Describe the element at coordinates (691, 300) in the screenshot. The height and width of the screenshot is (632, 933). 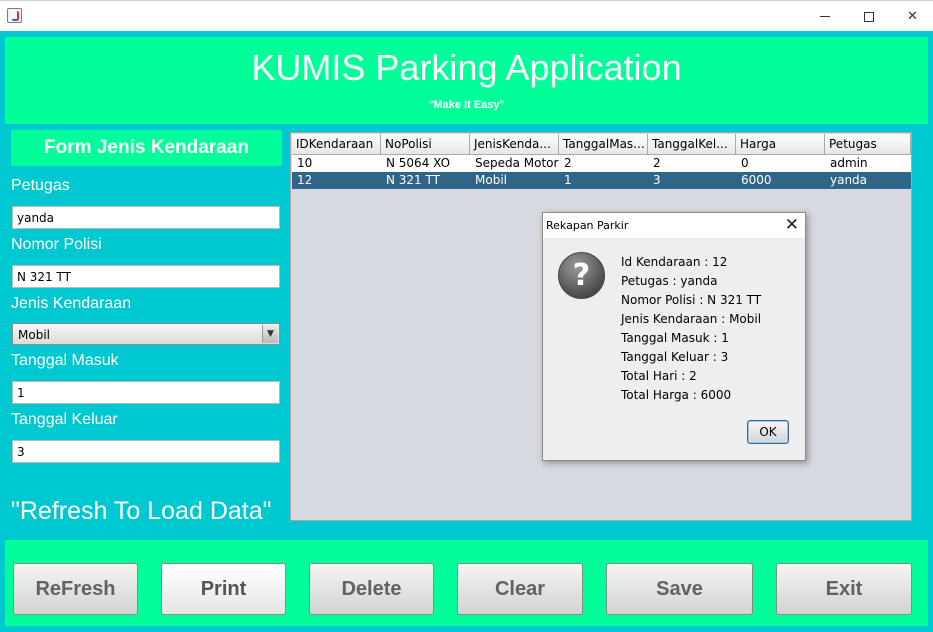
I see `dialog-line: Nomor Polisi : N 321 TT` at that location.